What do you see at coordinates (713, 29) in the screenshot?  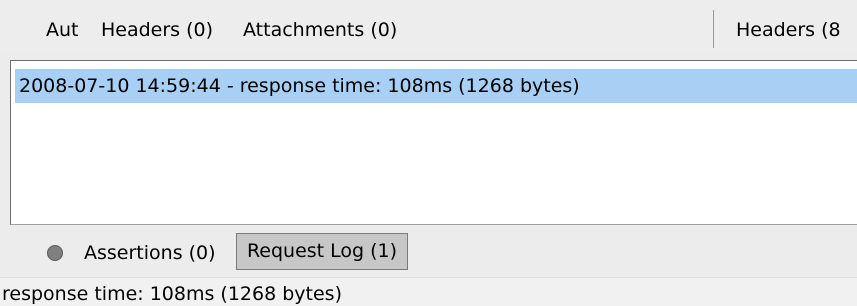 I see `split-divider` at bounding box center [713, 29].